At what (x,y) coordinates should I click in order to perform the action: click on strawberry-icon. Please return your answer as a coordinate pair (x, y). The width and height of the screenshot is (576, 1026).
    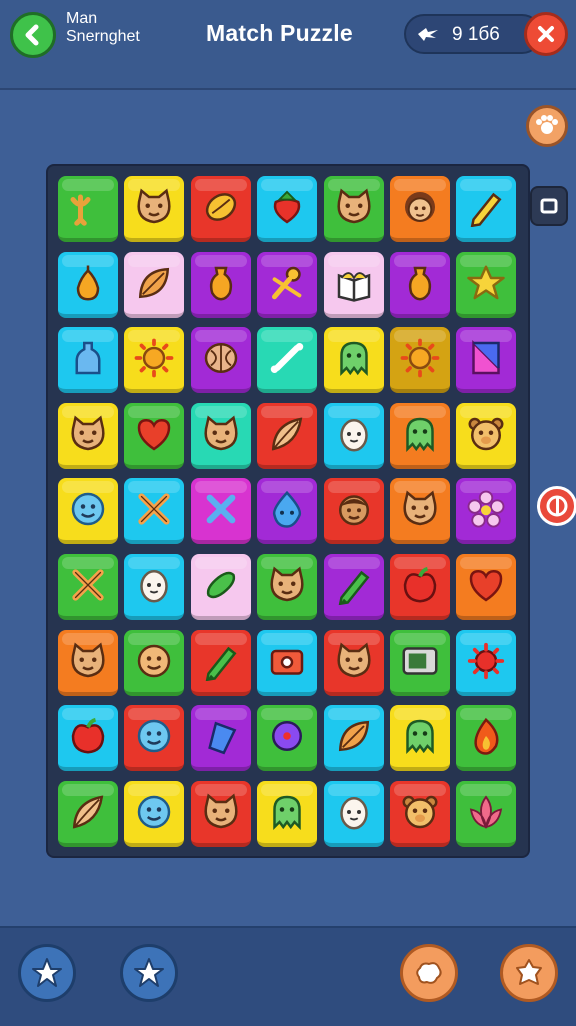
    Looking at the image, I should click on (287, 207).